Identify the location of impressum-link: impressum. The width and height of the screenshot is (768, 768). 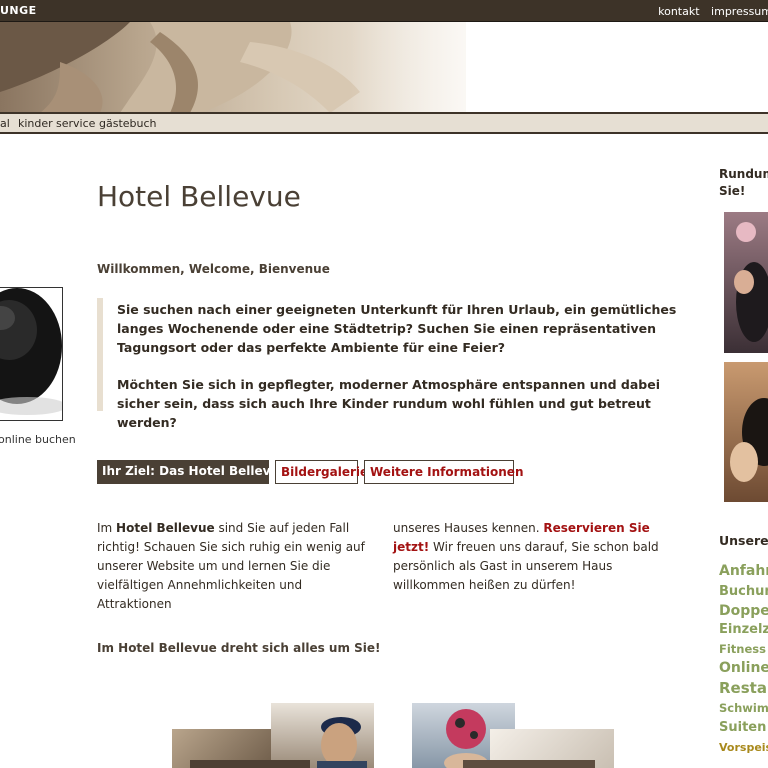
(739, 11).